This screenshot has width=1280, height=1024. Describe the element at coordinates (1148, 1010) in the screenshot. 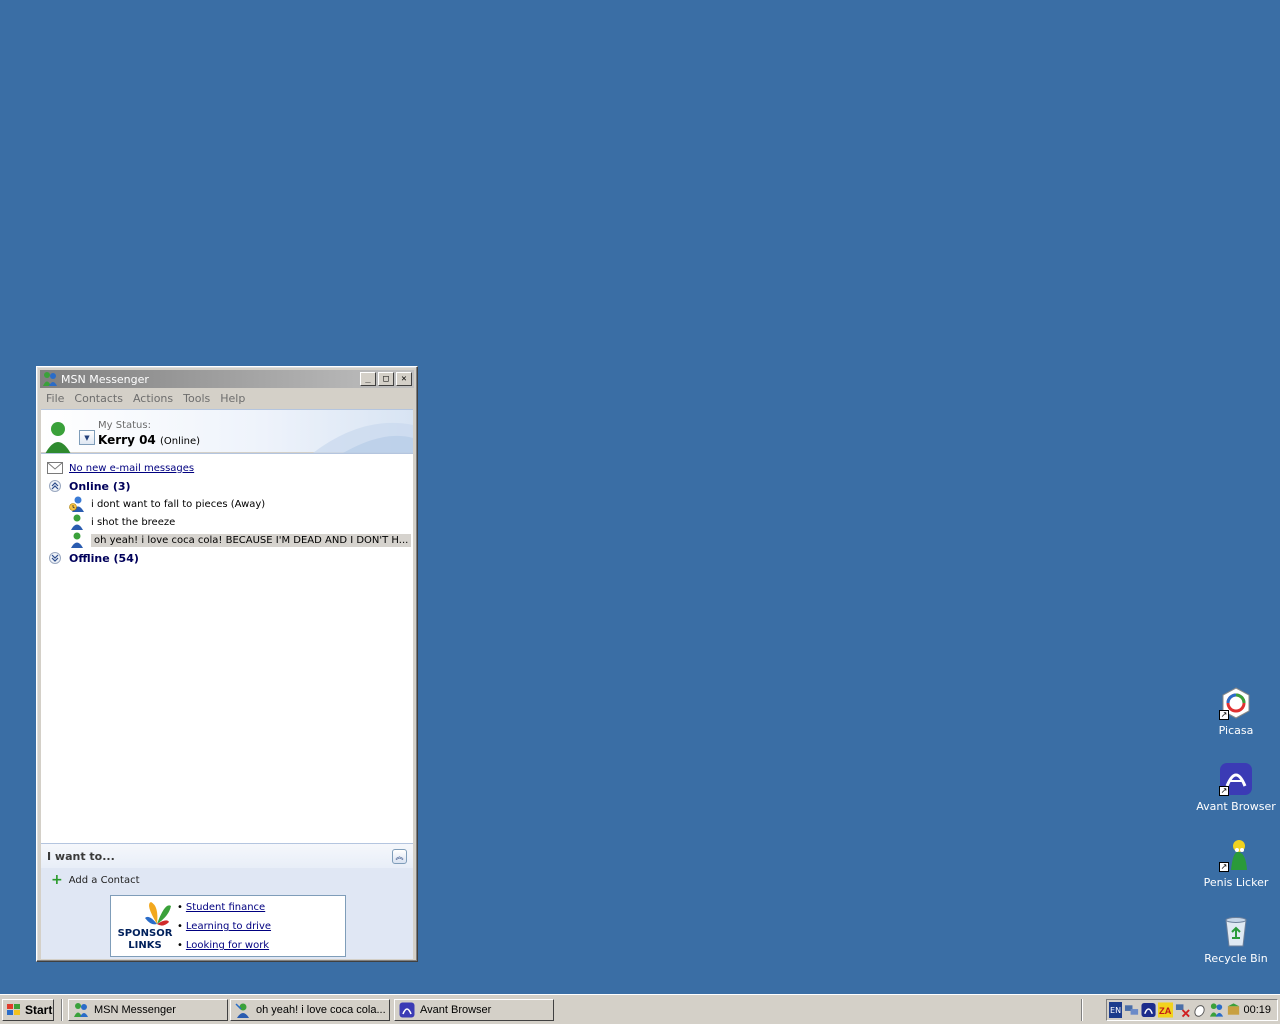

I see `avant-tray-icon` at that location.